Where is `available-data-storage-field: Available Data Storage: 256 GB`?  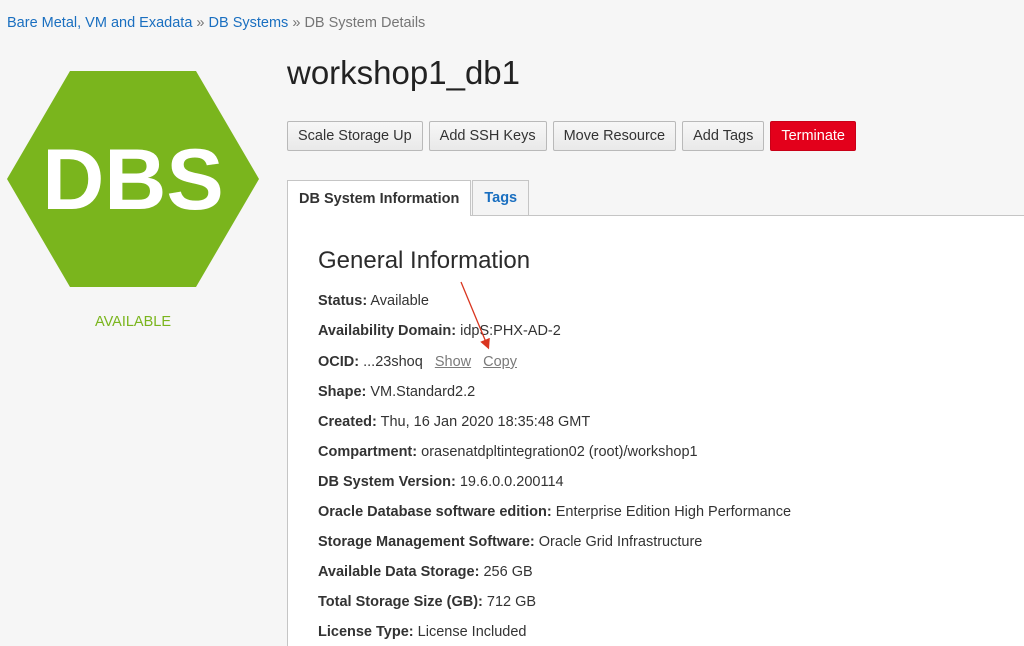
available-data-storage-field: Available Data Storage: 256 GB is located at coordinates (425, 572).